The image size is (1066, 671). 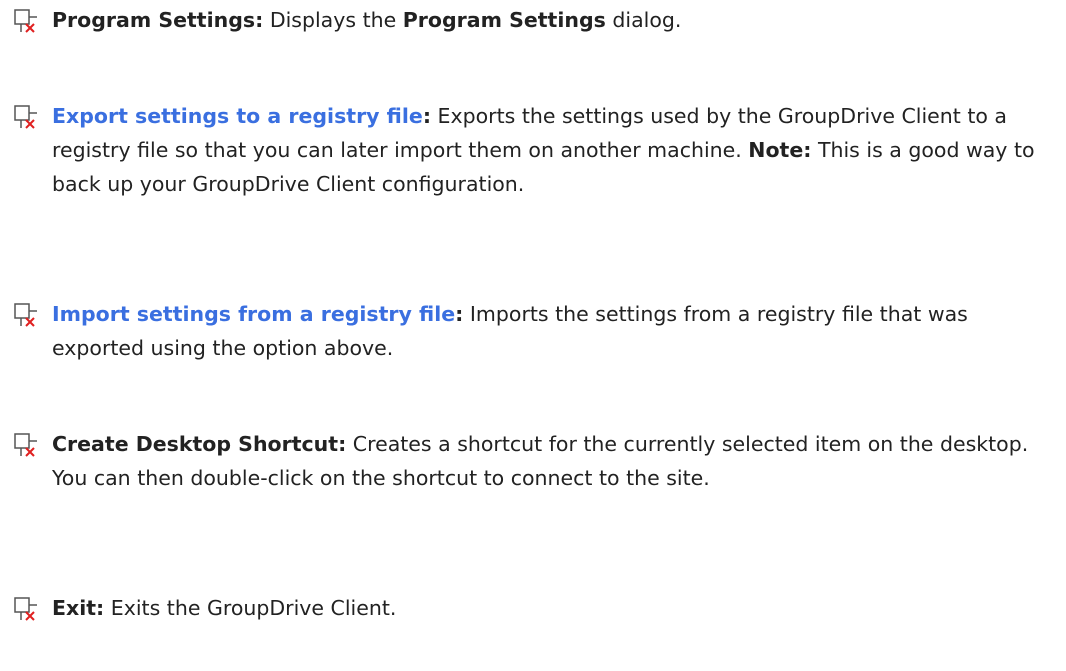 I want to click on help-item-exit: Exit: Exits the GroupDrive Client., so click(x=533, y=608).